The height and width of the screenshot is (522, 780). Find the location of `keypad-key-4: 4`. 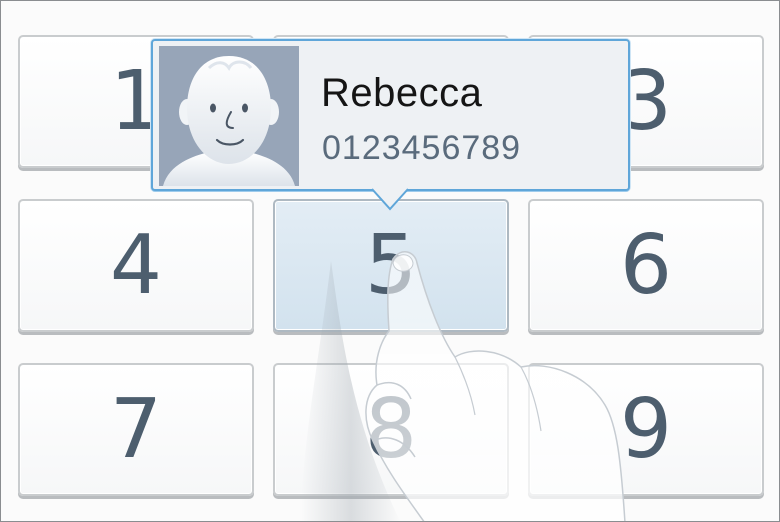

keypad-key-4: 4 is located at coordinates (136, 265).